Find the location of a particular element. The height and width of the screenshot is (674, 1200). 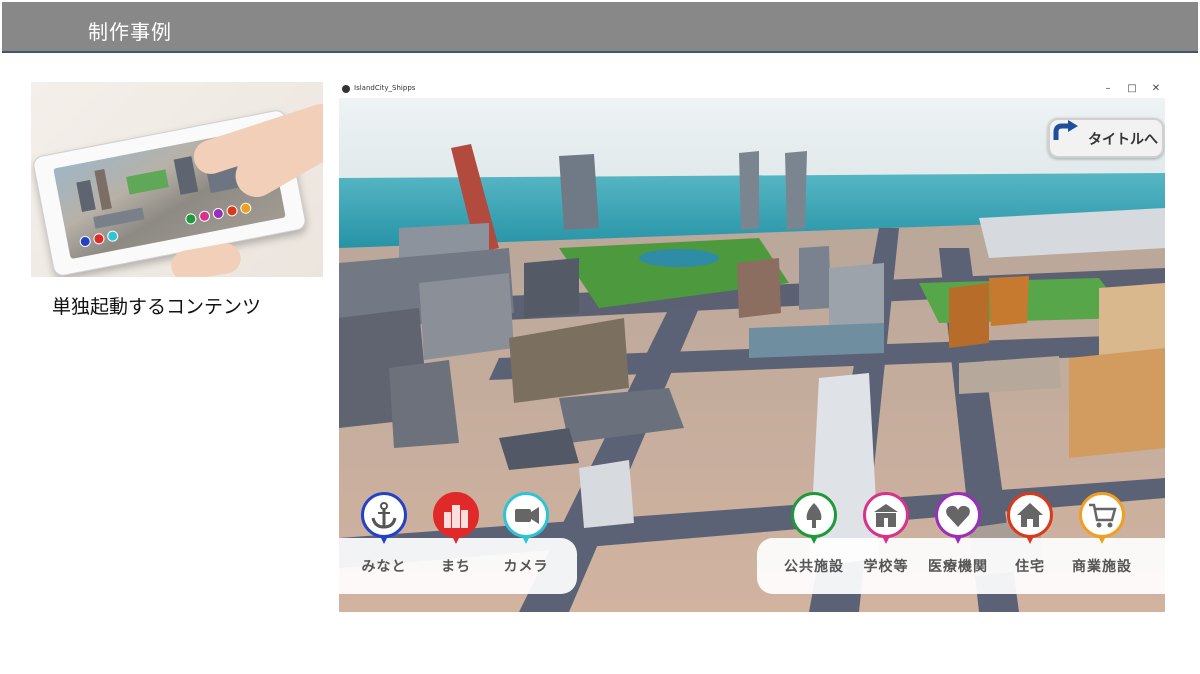

menu-public-facility-button: 公共施設 is located at coordinates (814, 540).